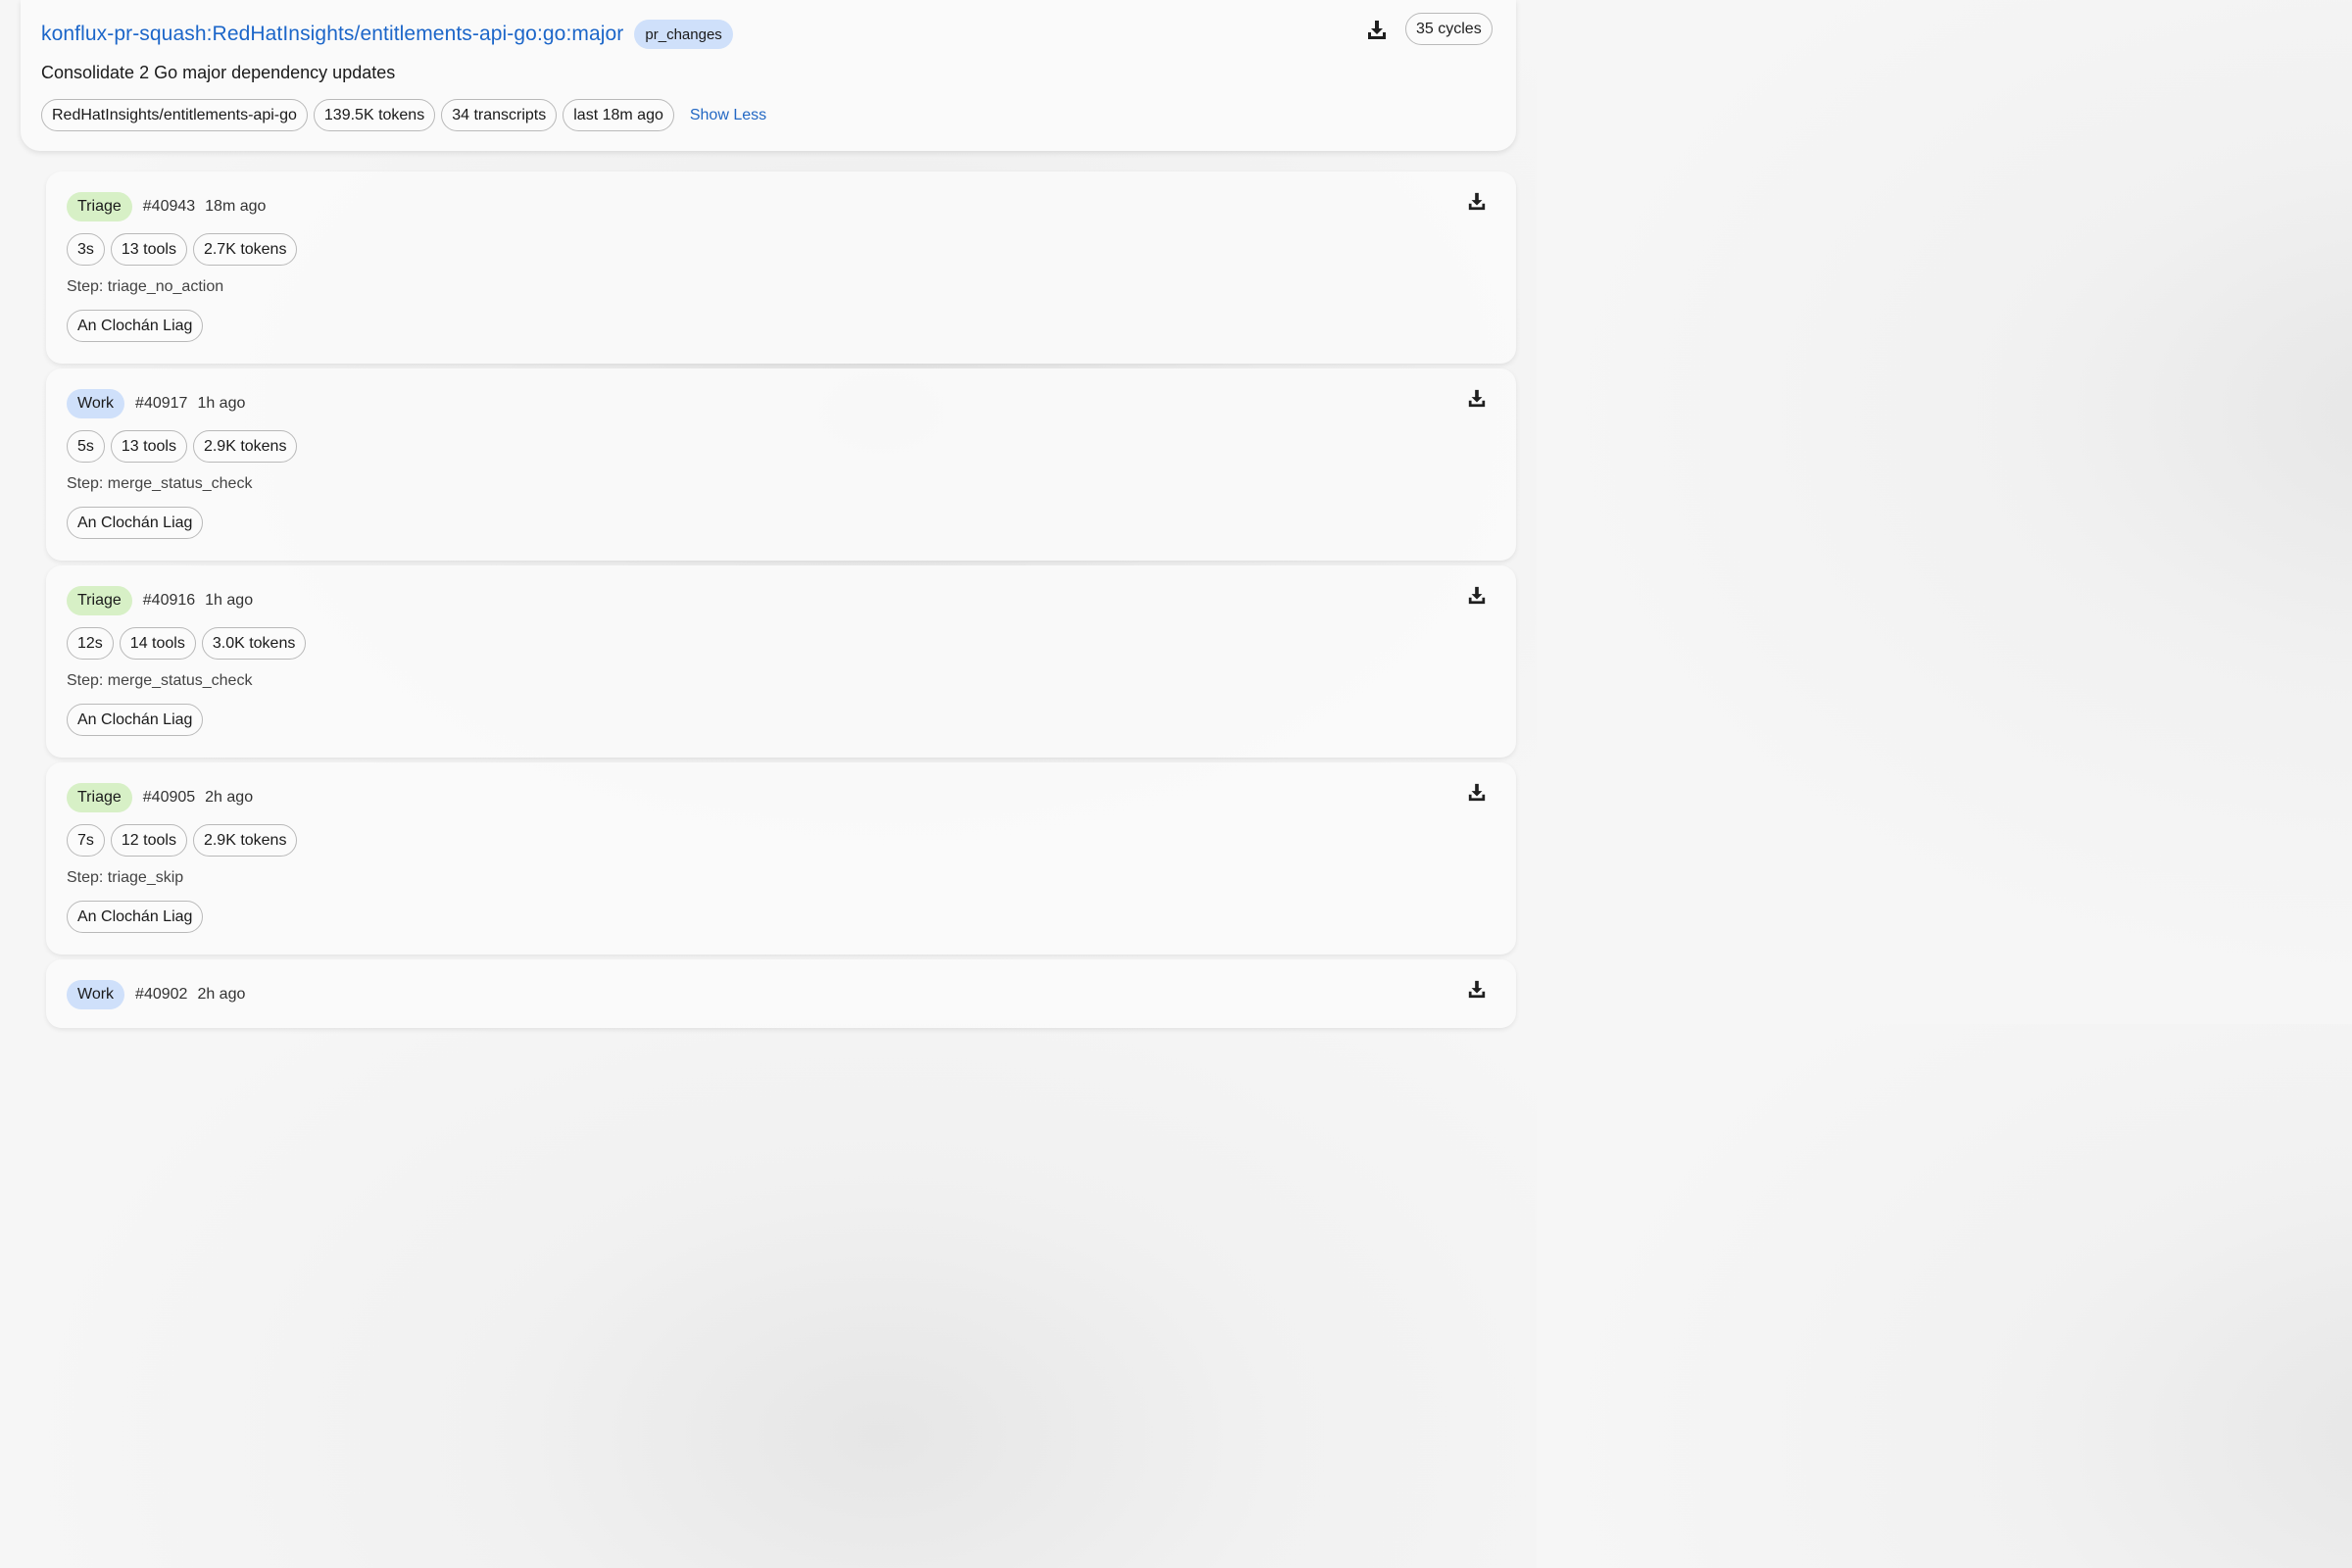 This screenshot has height=1568, width=2352. I want to click on type-badge: pr_changes, so click(683, 34).